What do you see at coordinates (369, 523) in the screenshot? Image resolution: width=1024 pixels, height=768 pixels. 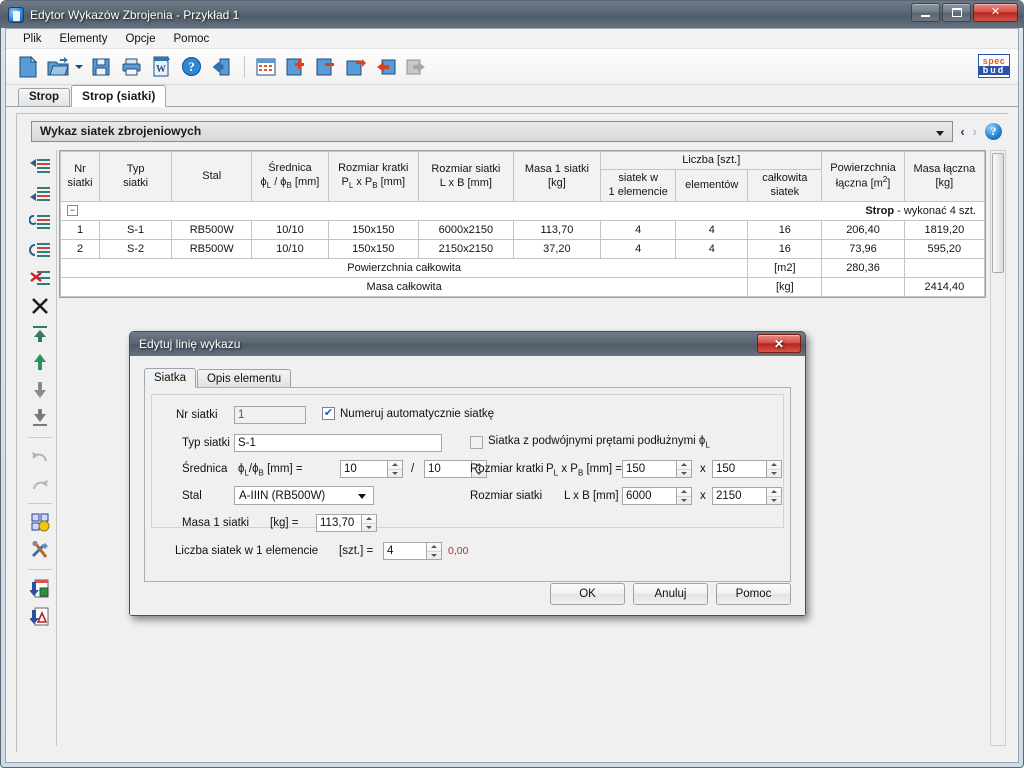 I see `masa-stepper` at bounding box center [369, 523].